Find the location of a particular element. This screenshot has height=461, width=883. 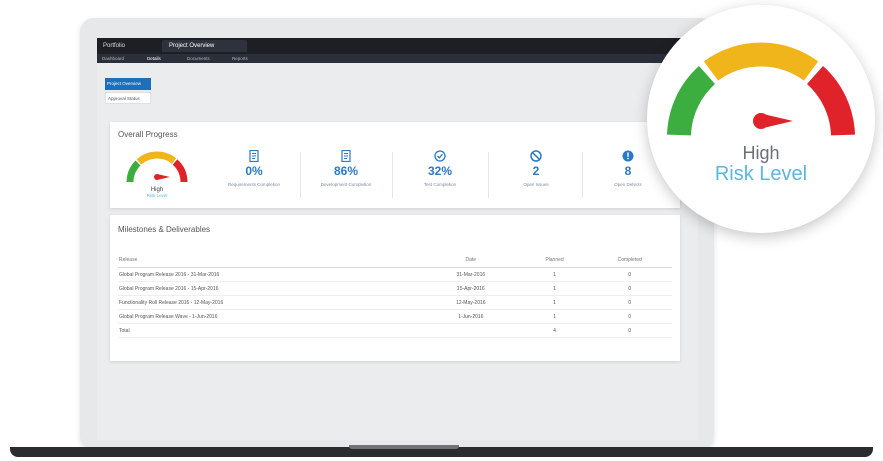

column-header: Release is located at coordinates (269, 260).